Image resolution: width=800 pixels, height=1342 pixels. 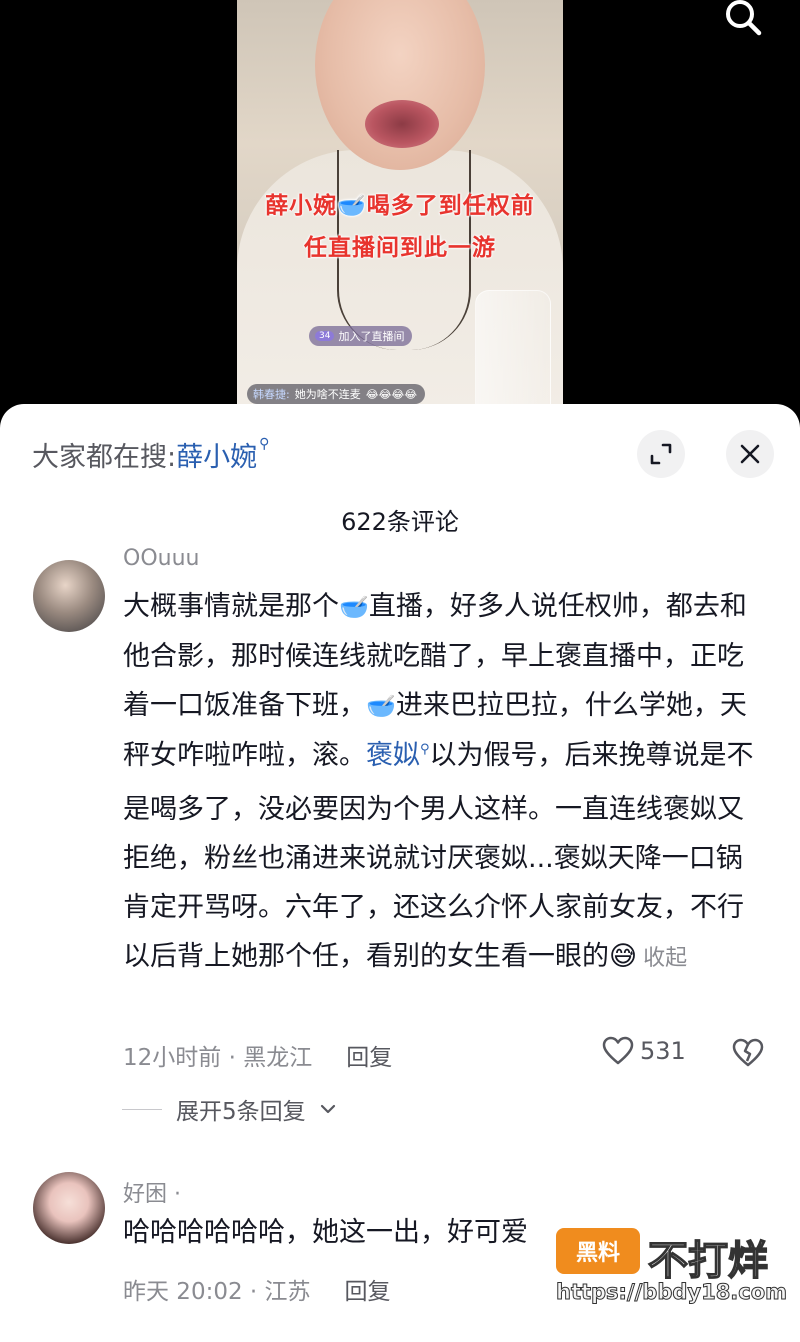 I want to click on dislike-button, so click(x=748, y=1055).